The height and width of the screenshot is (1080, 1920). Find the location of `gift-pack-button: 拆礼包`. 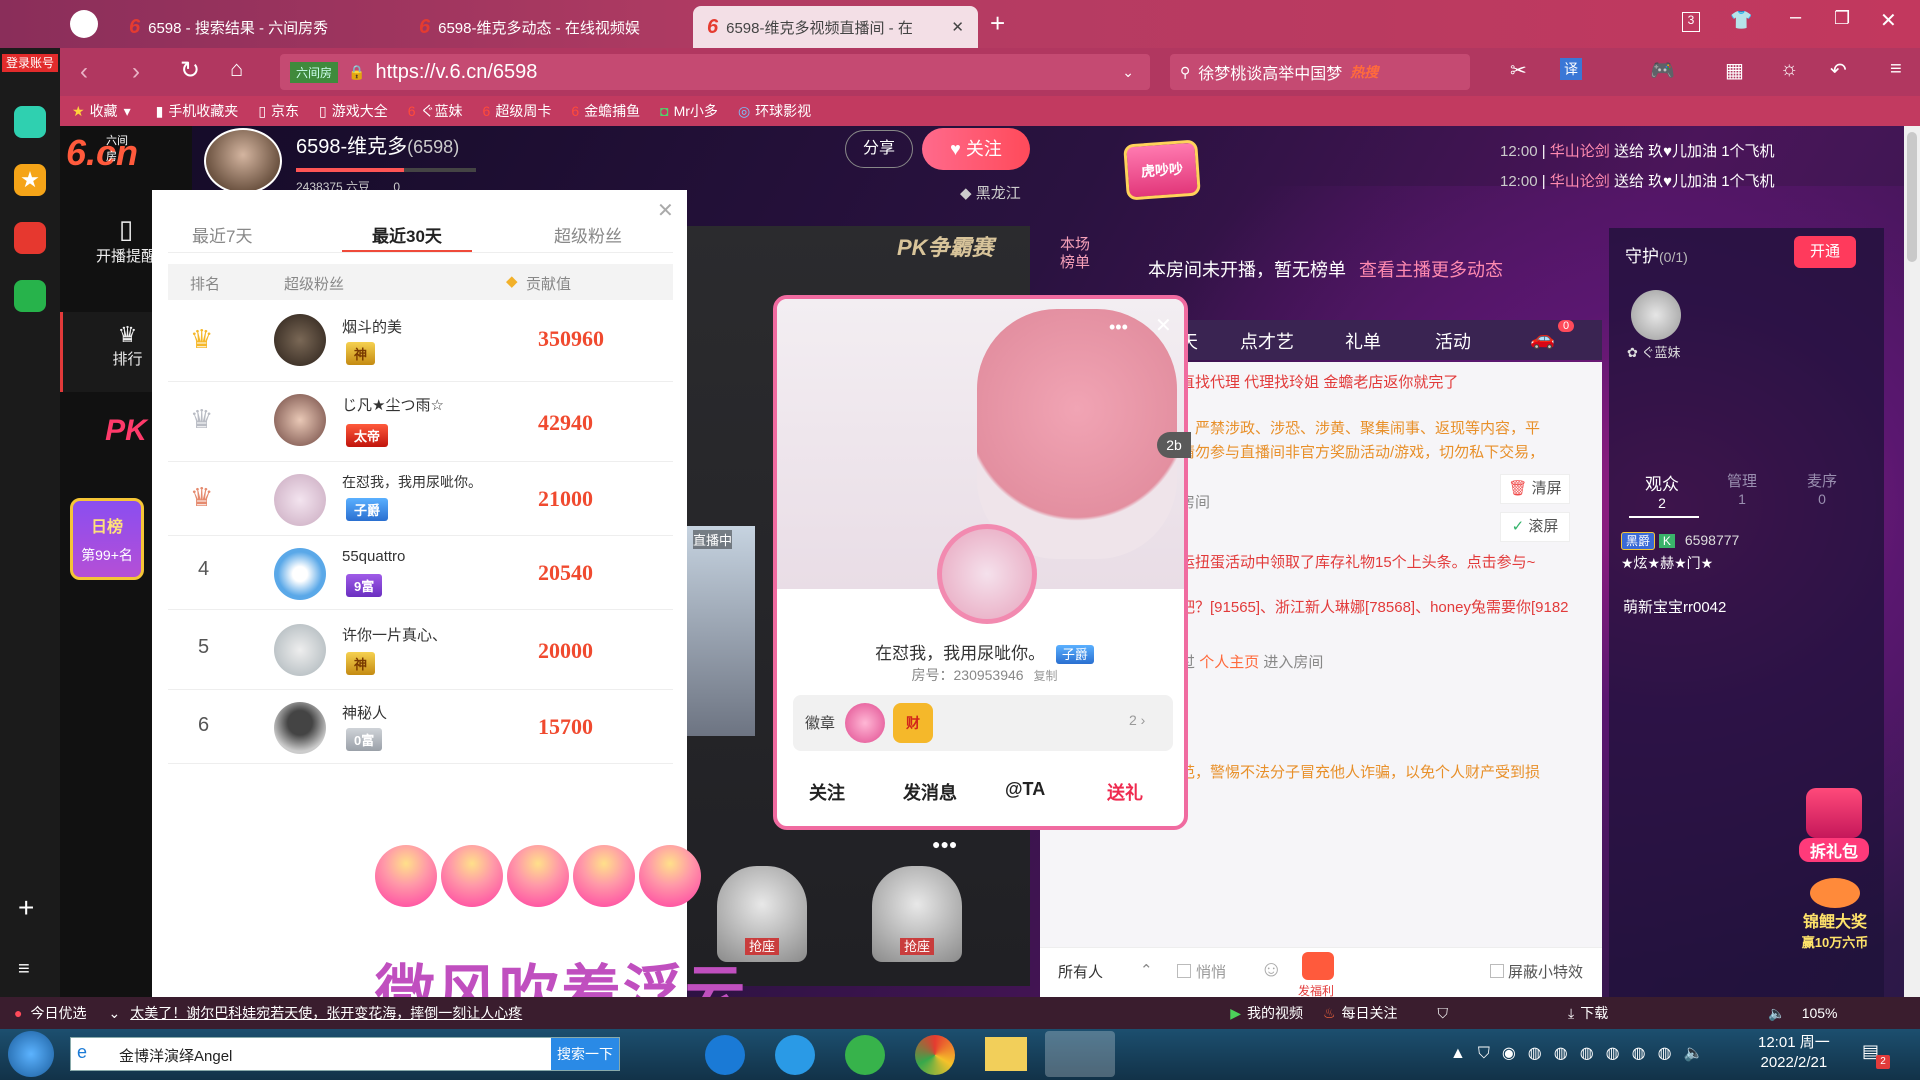

gift-pack-button: 拆礼包 is located at coordinates (1834, 828).